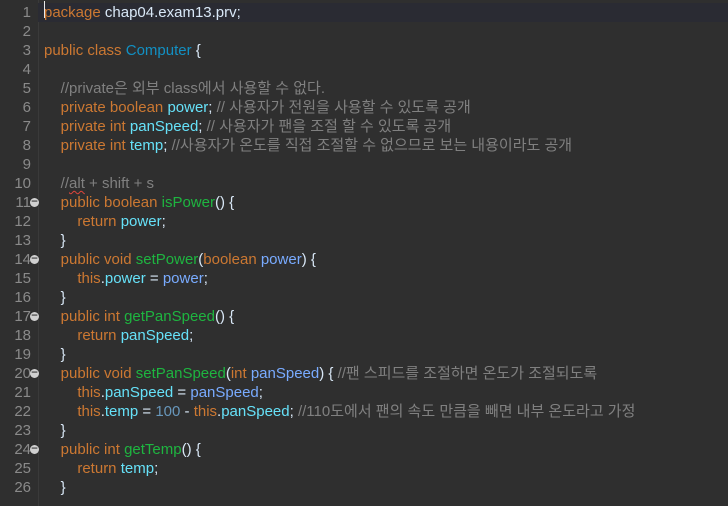 Image resolution: width=728 pixels, height=506 pixels. Describe the element at coordinates (364, 202) in the screenshot. I see `code-line: 11− public boolean isPower() {` at that location.